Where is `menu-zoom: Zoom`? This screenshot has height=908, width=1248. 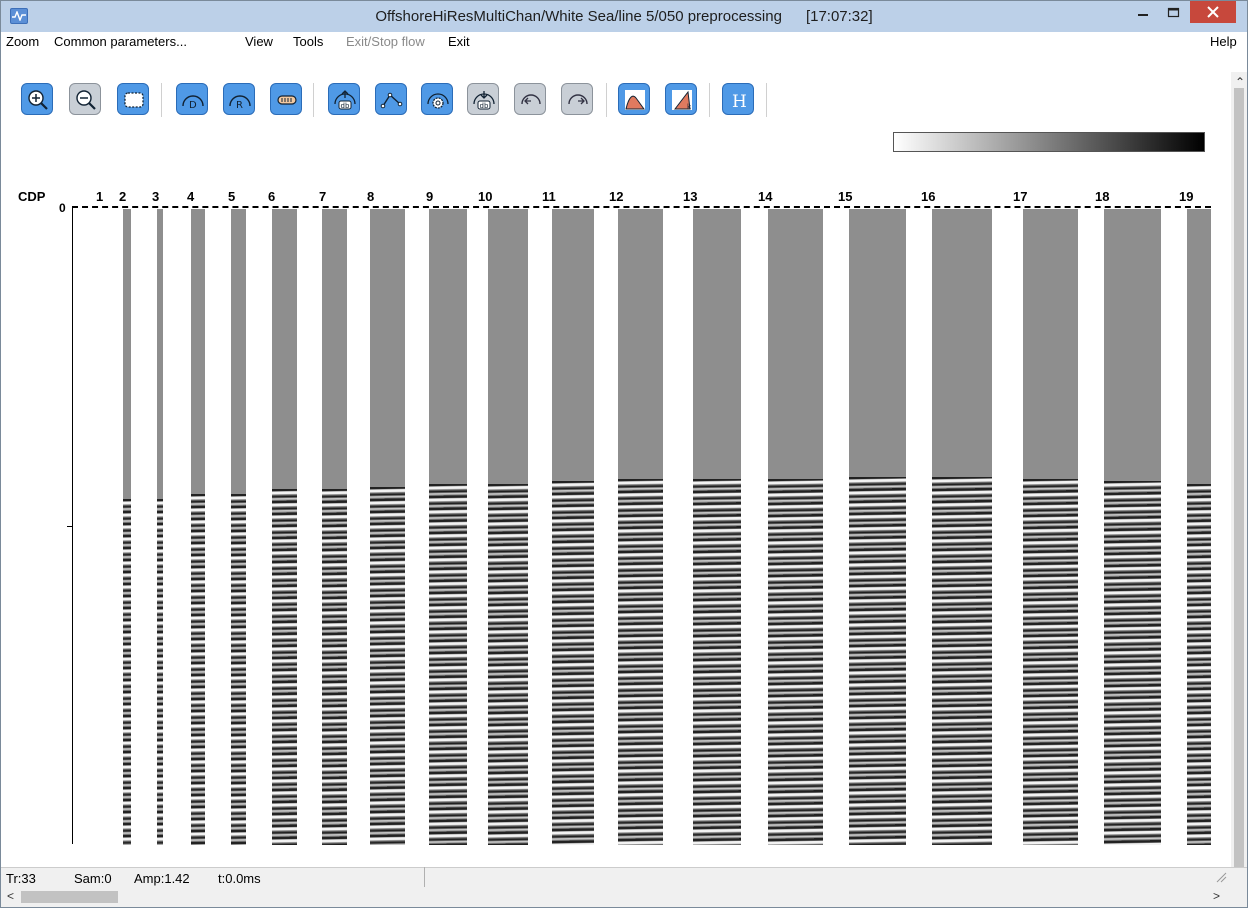 menu-zoom: Zoom is located at coordinates (22, 41).